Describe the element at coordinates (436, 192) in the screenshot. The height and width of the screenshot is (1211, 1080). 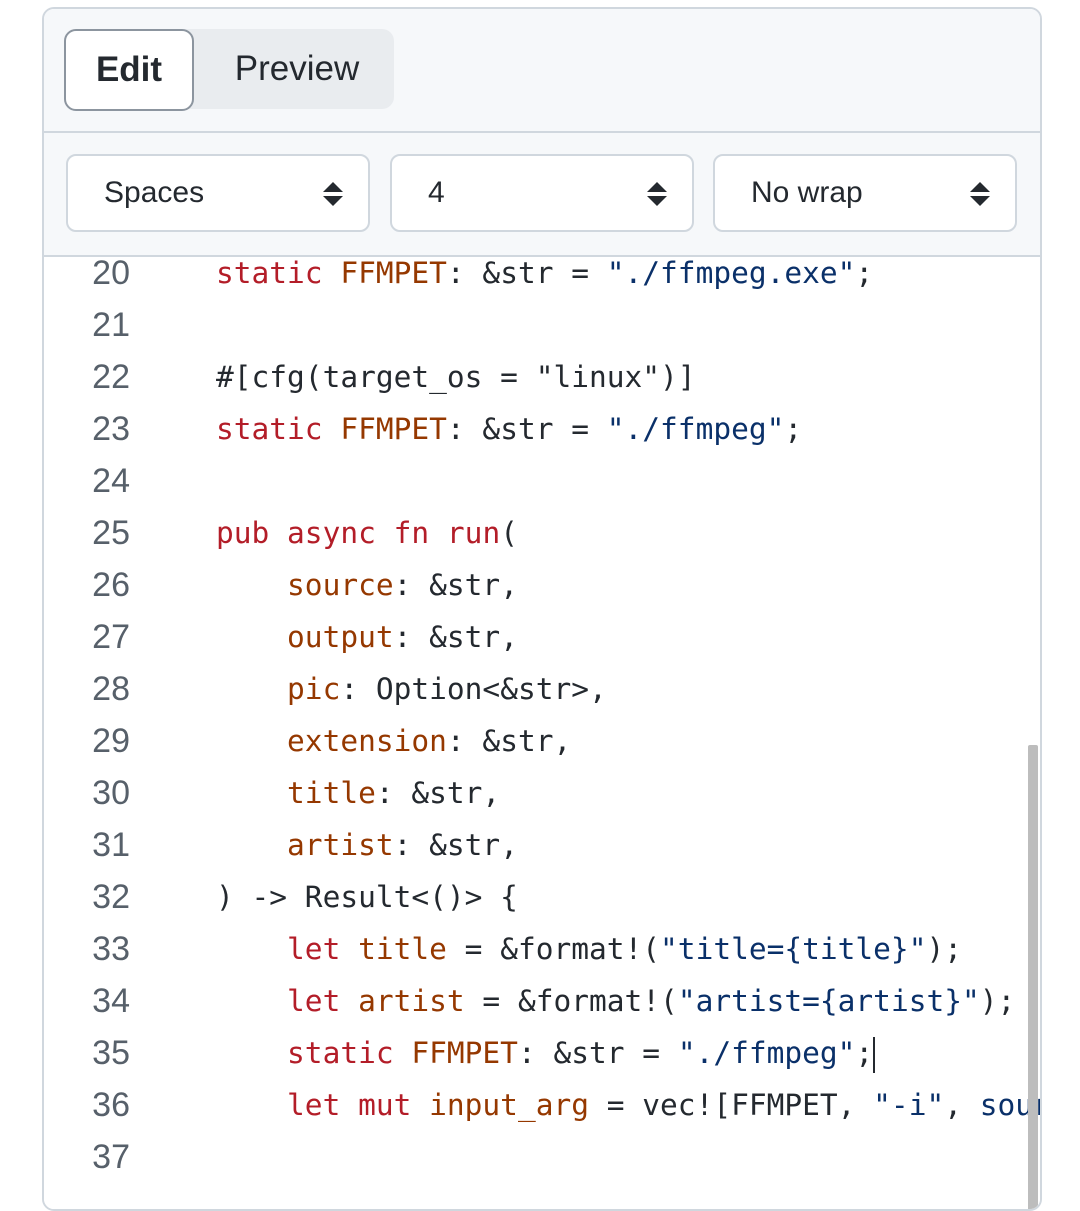
I see `indent-size-value: 4` at that location.